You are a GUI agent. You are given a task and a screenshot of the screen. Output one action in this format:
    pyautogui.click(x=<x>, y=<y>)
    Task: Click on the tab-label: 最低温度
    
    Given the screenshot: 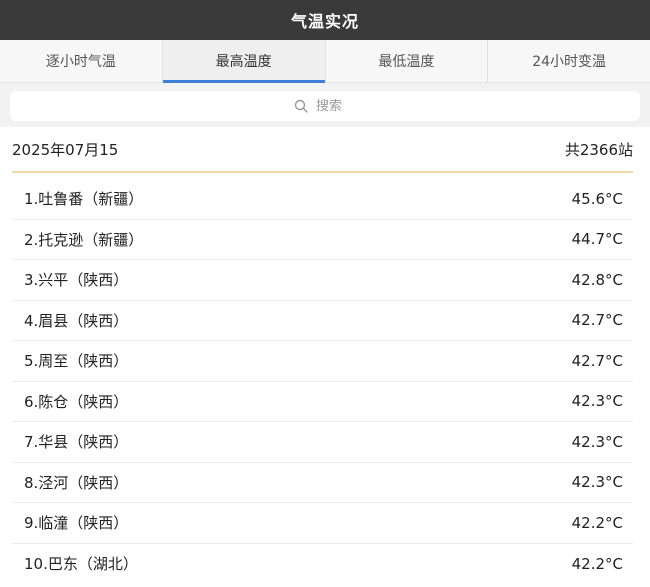 What is the action you would take?
    pyautogui.click(x=406, y=62)
    